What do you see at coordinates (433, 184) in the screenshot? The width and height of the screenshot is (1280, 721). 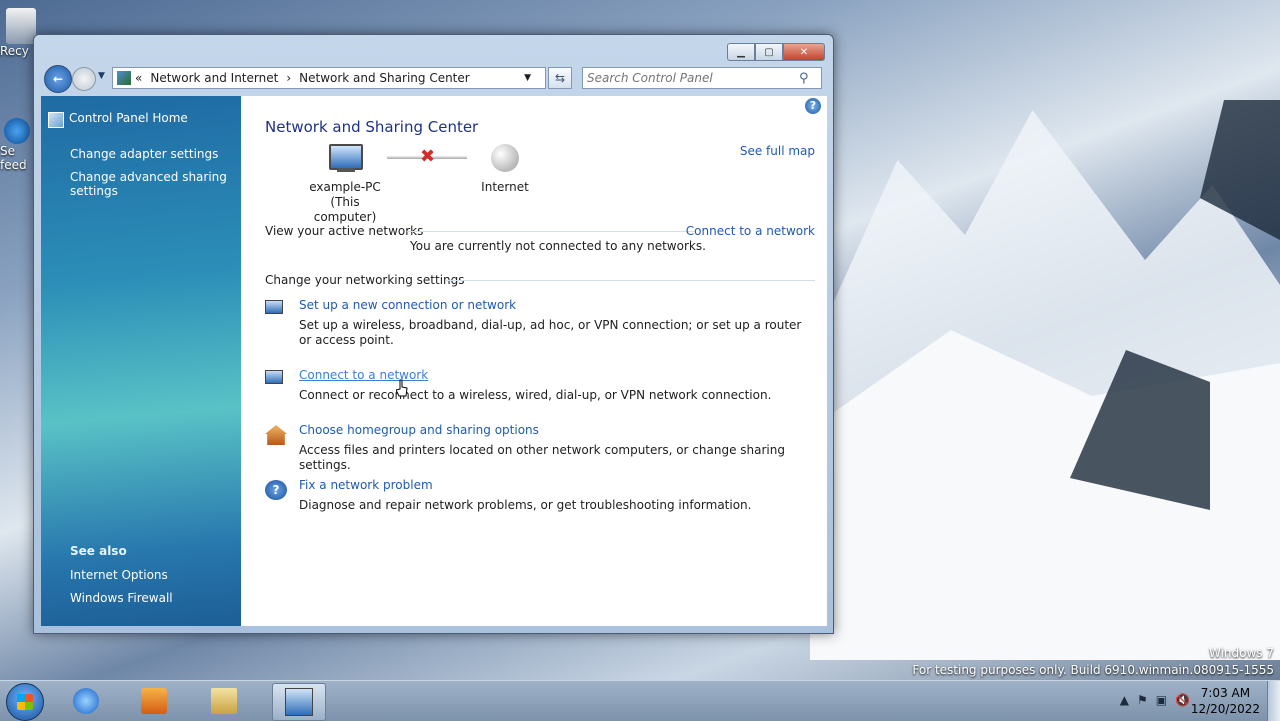 I see `network-map: ✖ example-PC (This computer) Internet` at bounding box center [433, 184].